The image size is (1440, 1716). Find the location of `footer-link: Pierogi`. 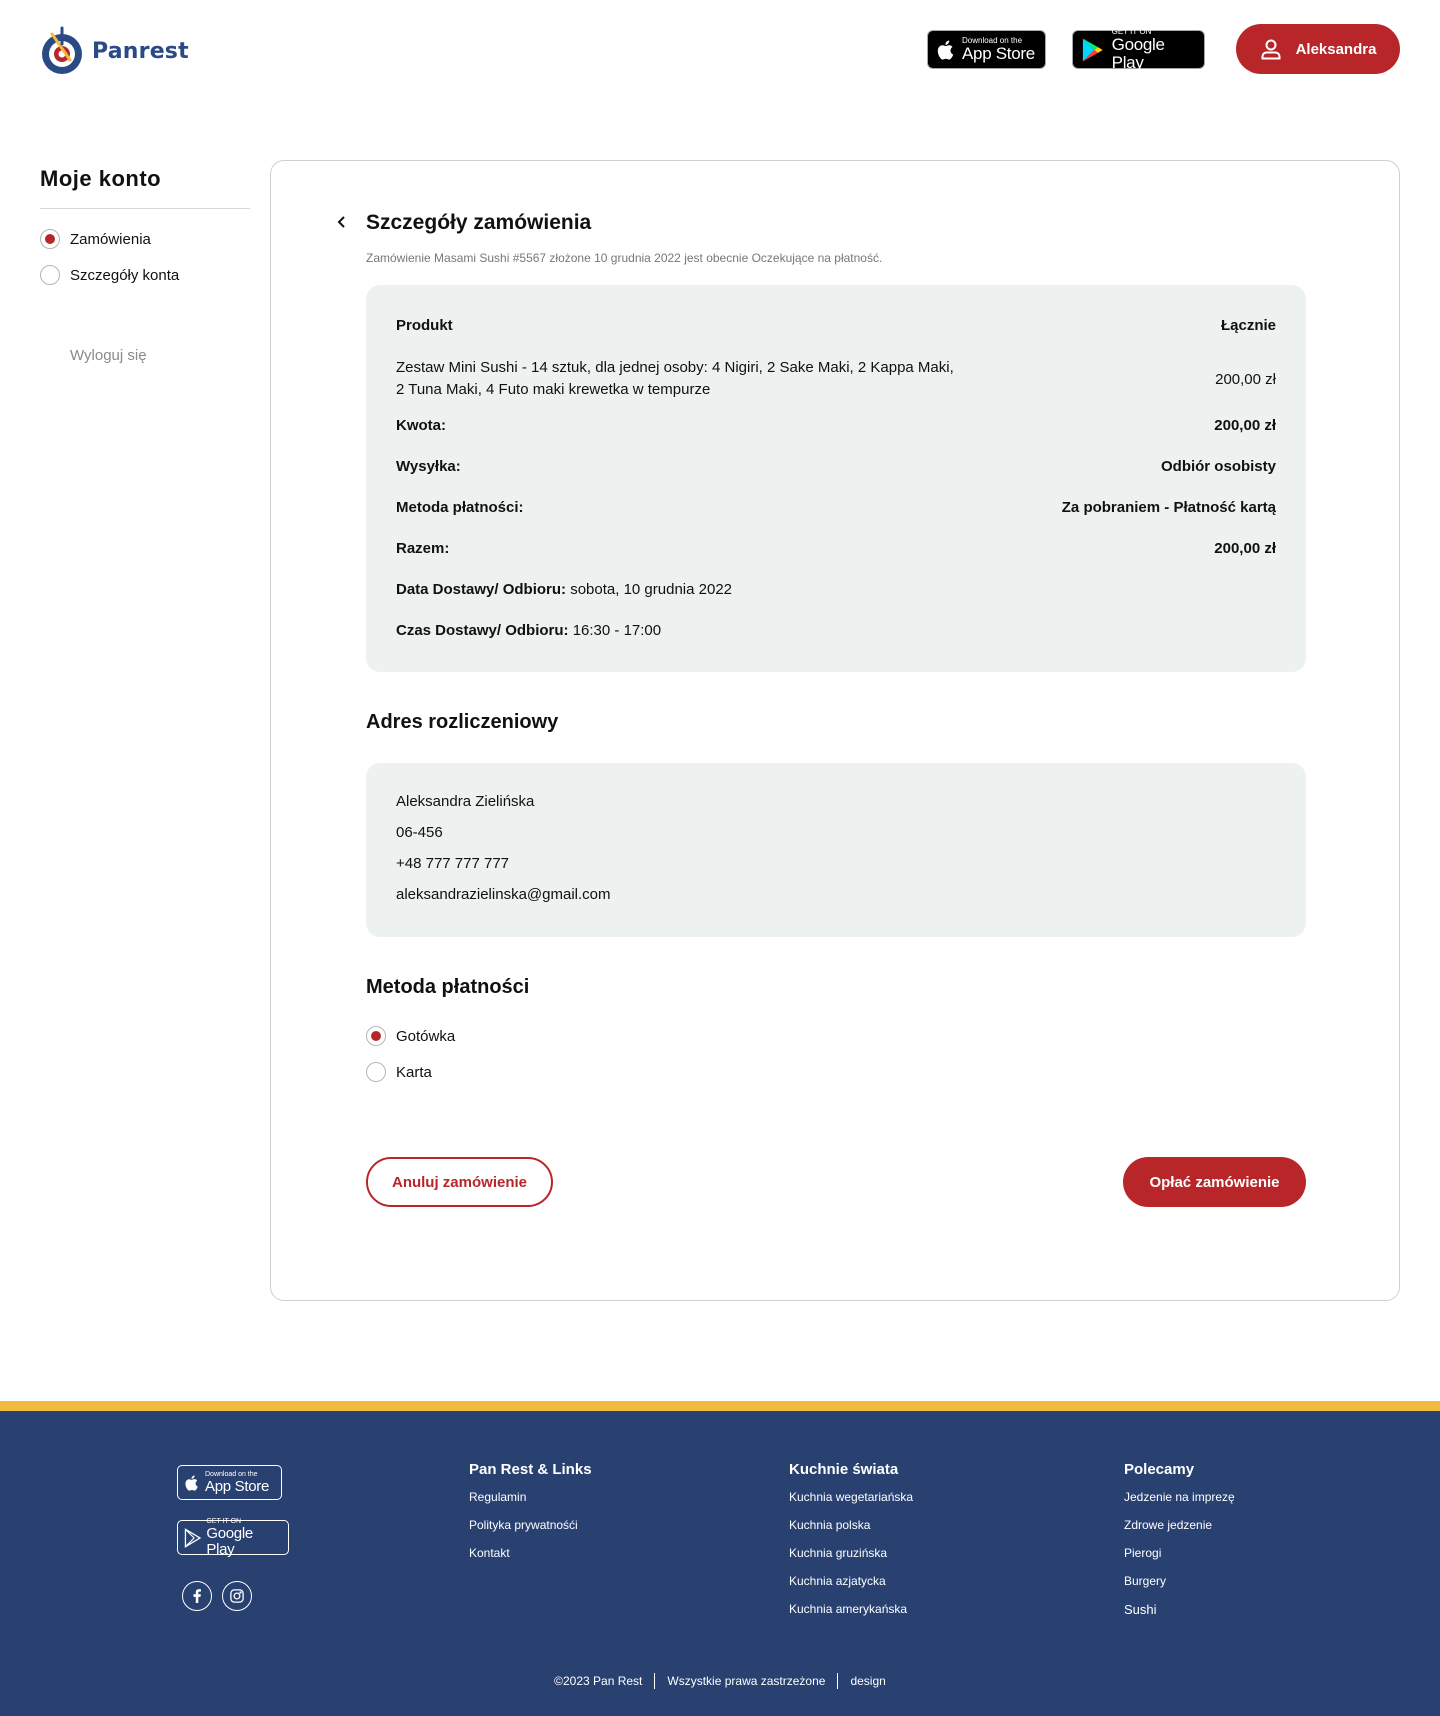

footer-link: Pierogi is located at coordinates (1179, 1560).